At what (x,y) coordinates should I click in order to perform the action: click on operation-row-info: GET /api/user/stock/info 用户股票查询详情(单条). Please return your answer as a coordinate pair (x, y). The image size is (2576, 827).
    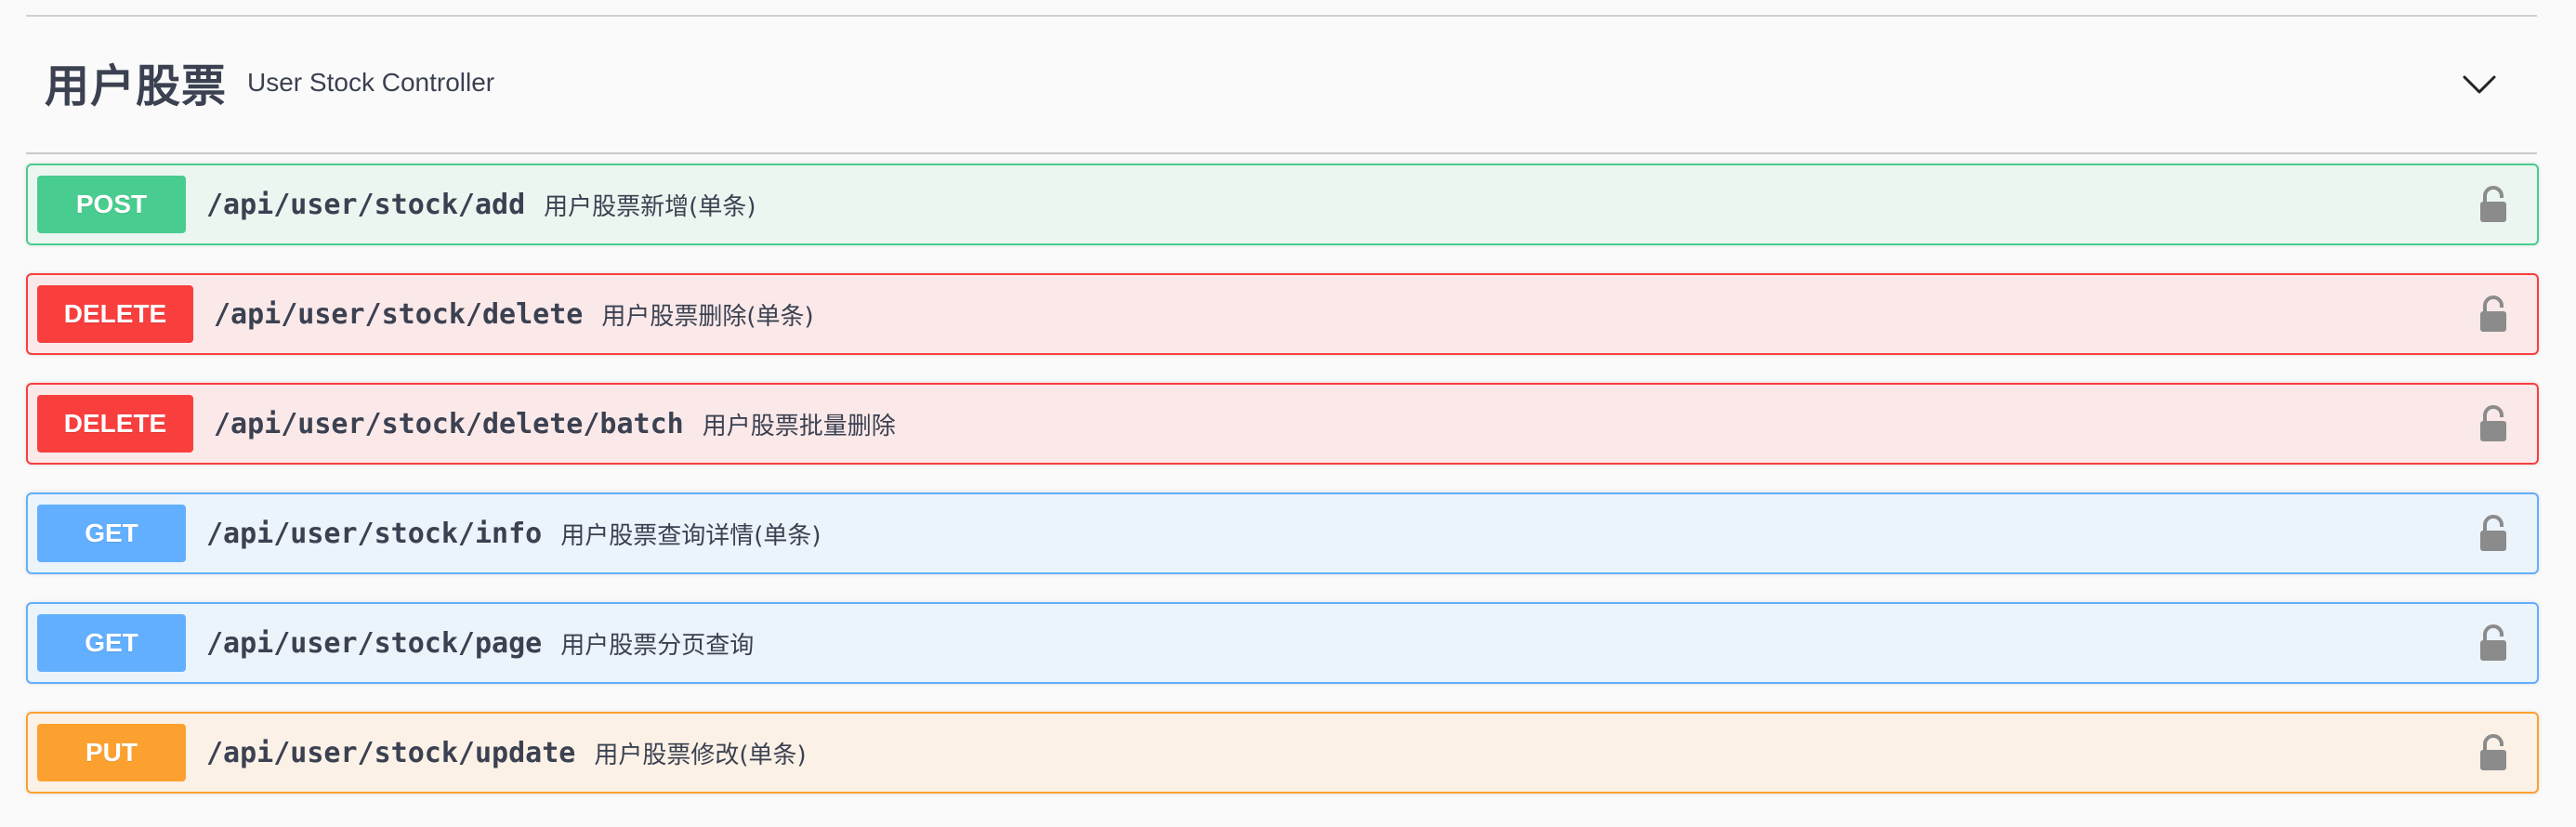
    Looking at the image, I should click on (1282, 533).